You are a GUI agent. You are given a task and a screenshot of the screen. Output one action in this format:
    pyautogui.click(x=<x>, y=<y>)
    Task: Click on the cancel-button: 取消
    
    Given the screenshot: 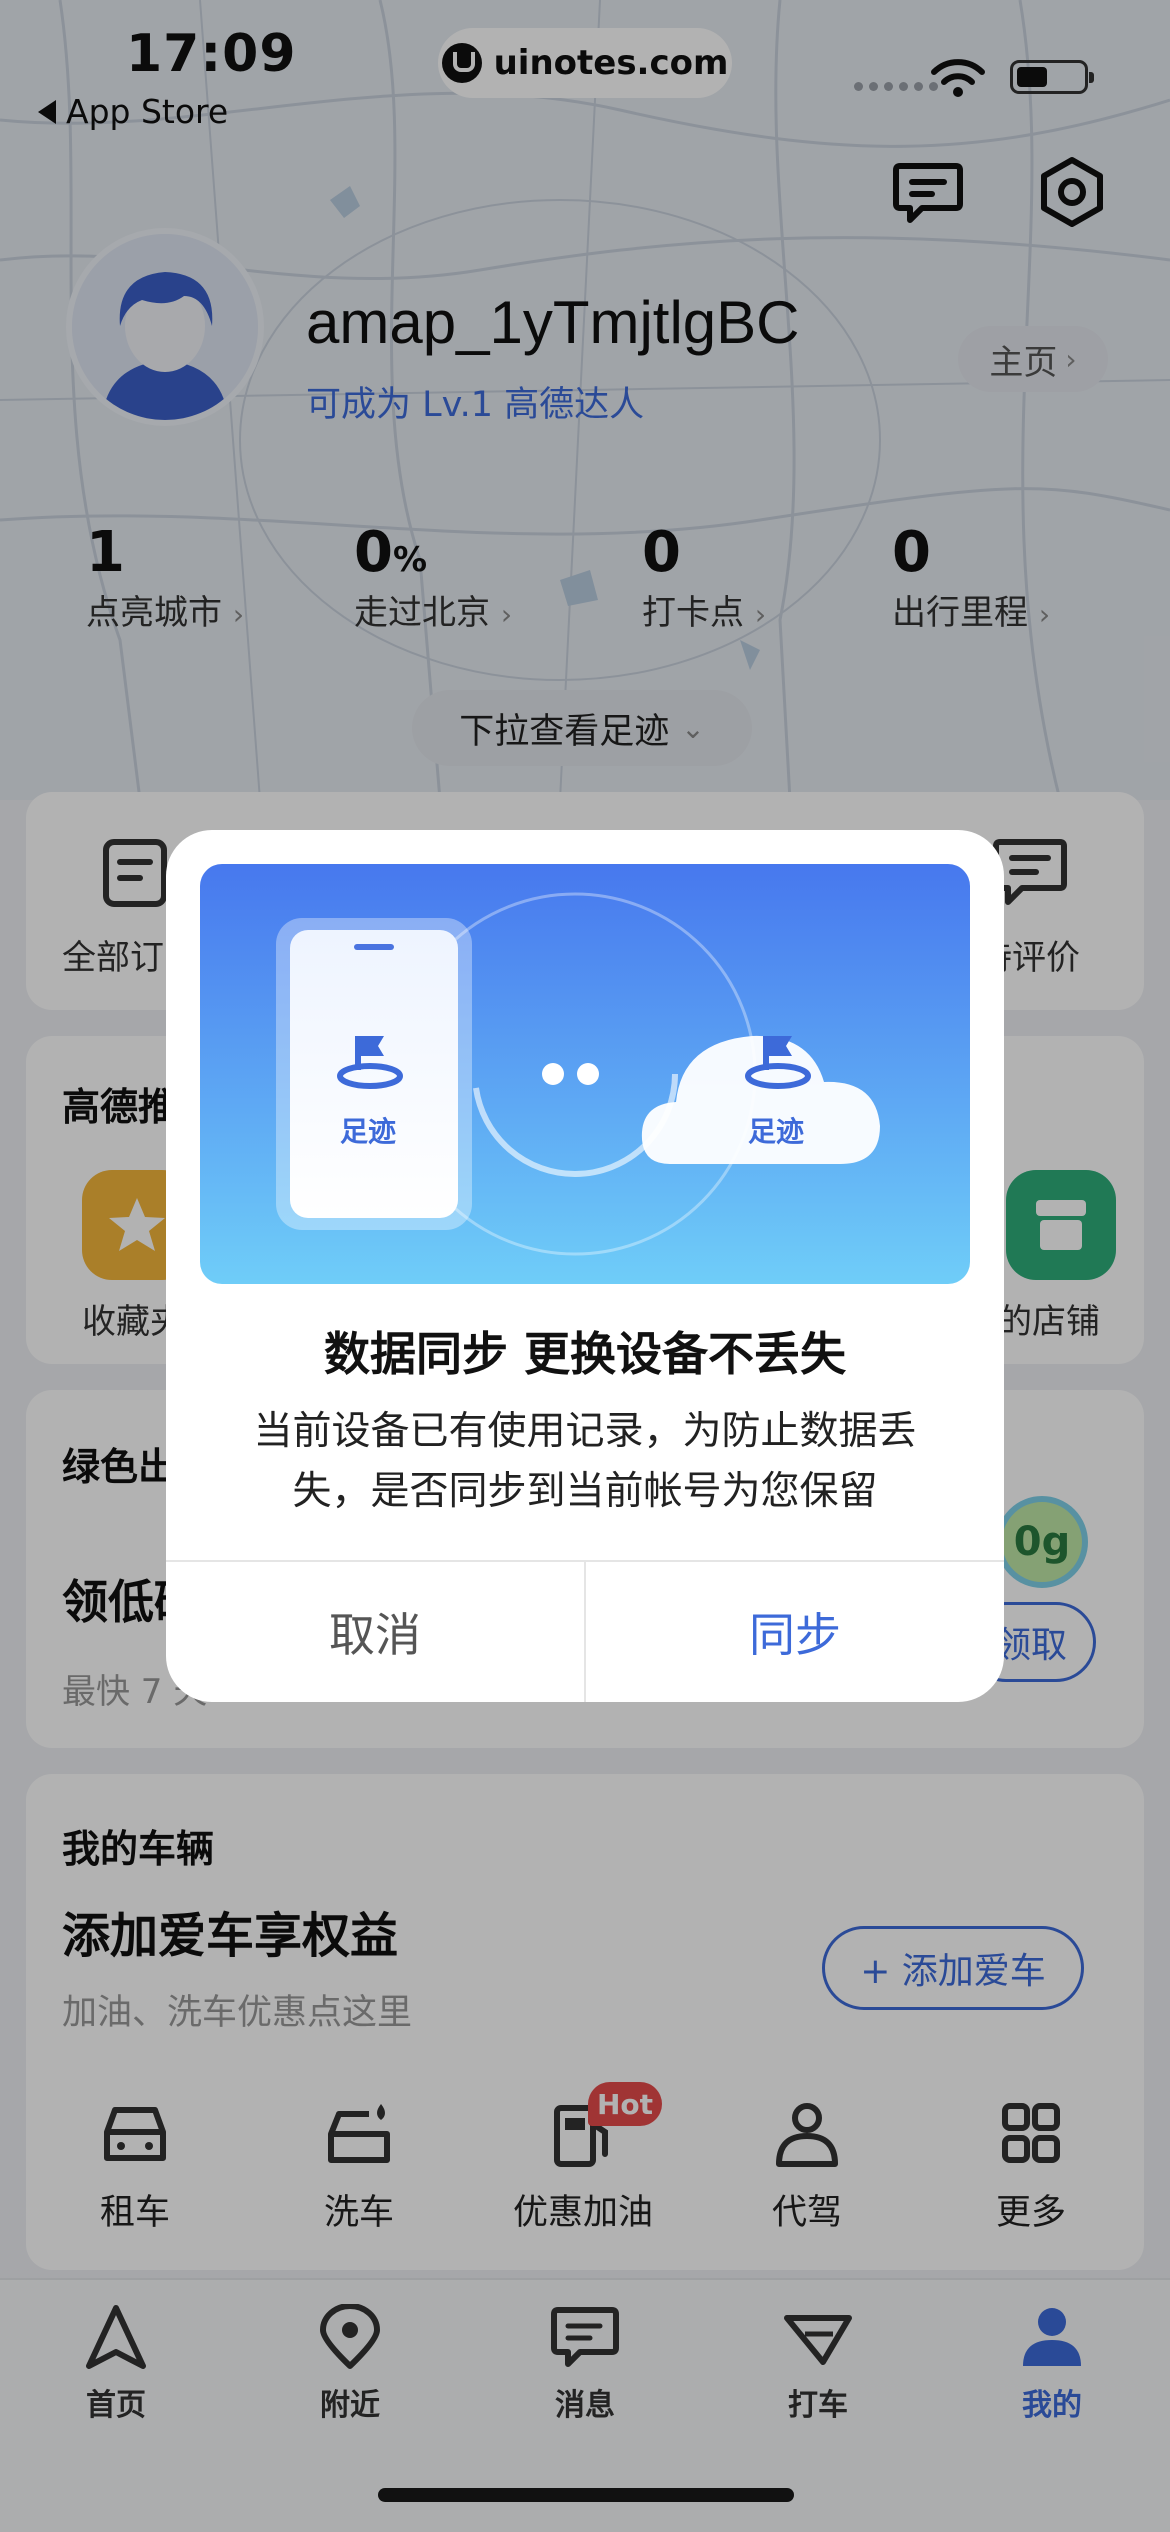 What is the action you would take?
    pyautogui.click(x=376, y=1632)
    